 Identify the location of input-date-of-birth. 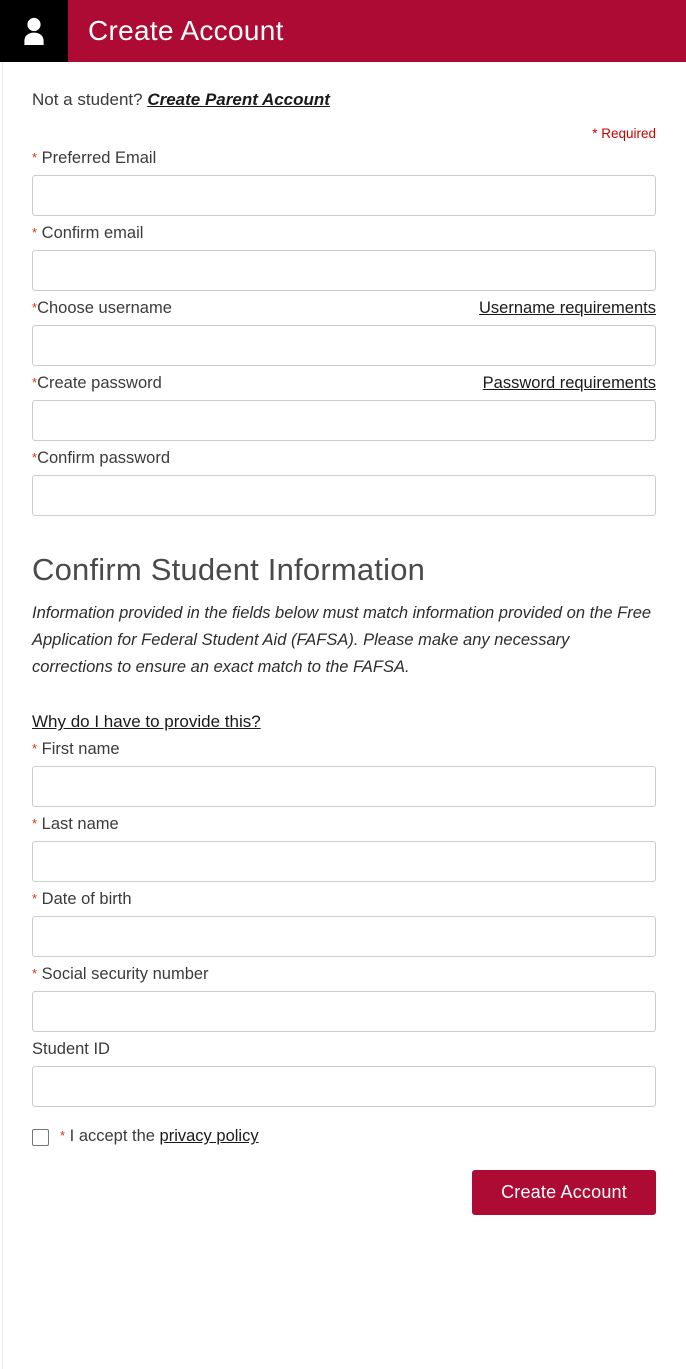
(344, 937).